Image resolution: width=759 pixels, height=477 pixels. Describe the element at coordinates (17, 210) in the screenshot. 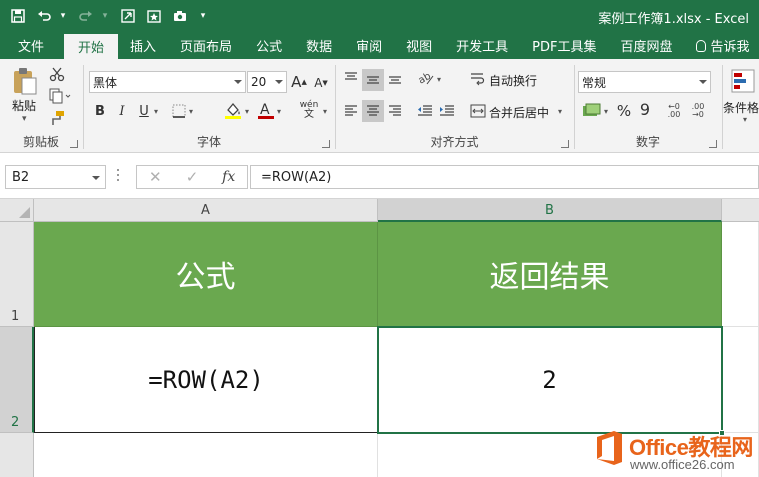

I see `select-all-button` at that location.